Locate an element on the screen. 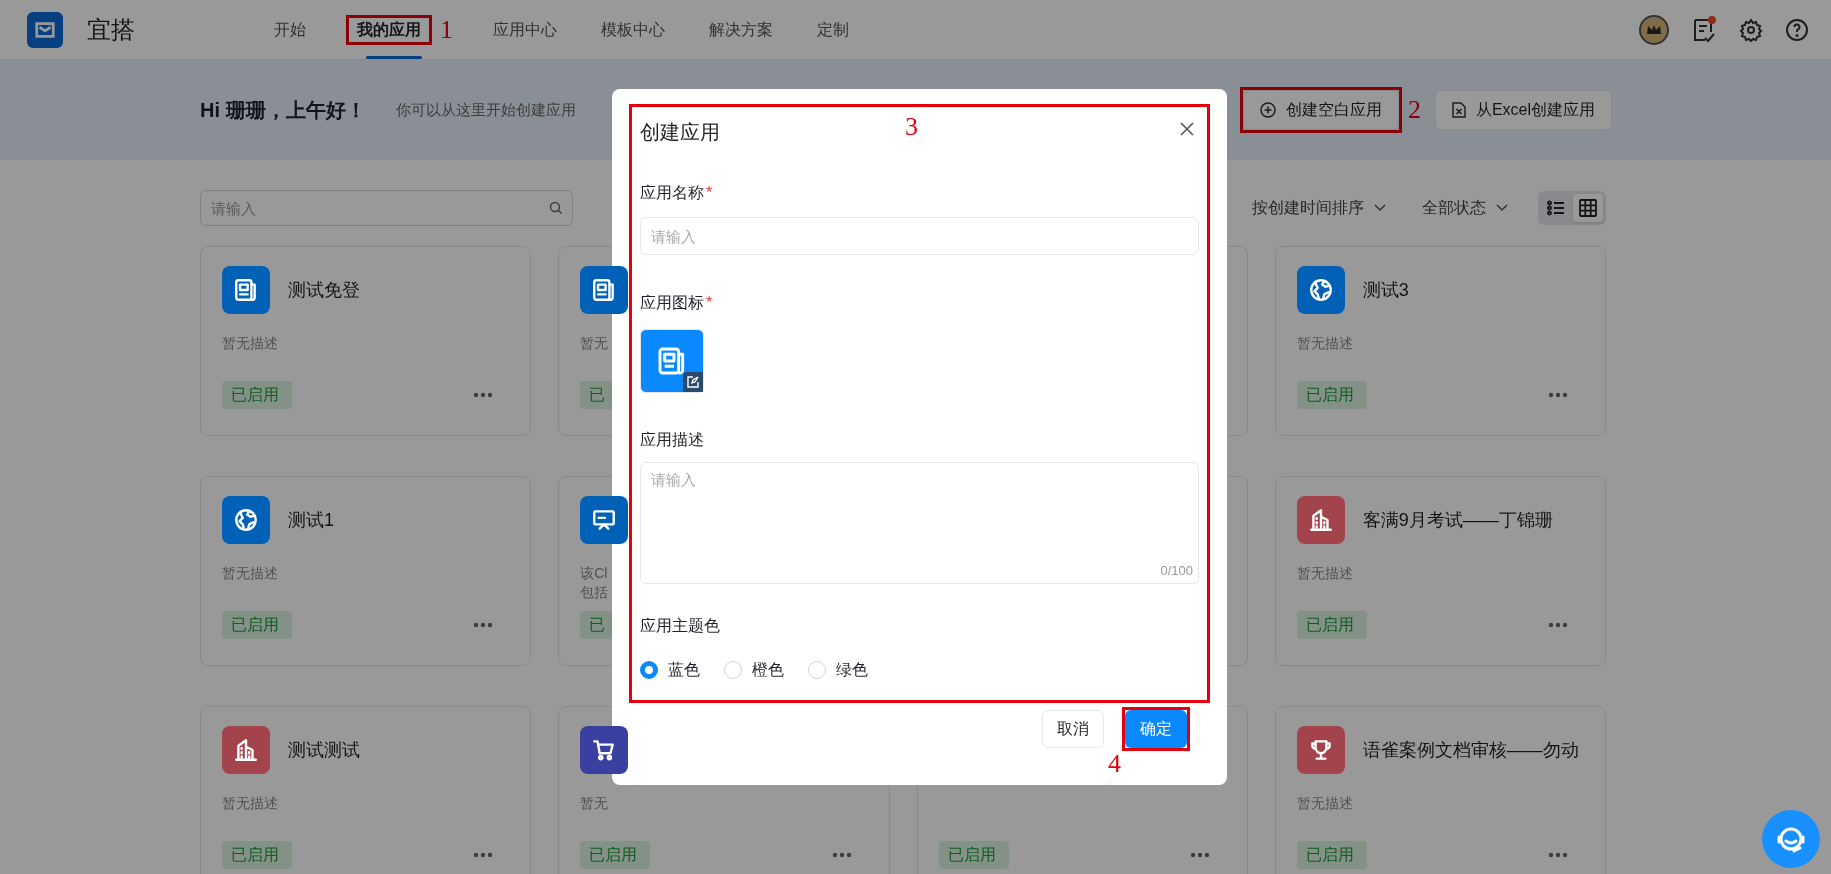 This screenshot has width=1831, height=874. crown-avatar-icon is located at coordinates (1654, 29).